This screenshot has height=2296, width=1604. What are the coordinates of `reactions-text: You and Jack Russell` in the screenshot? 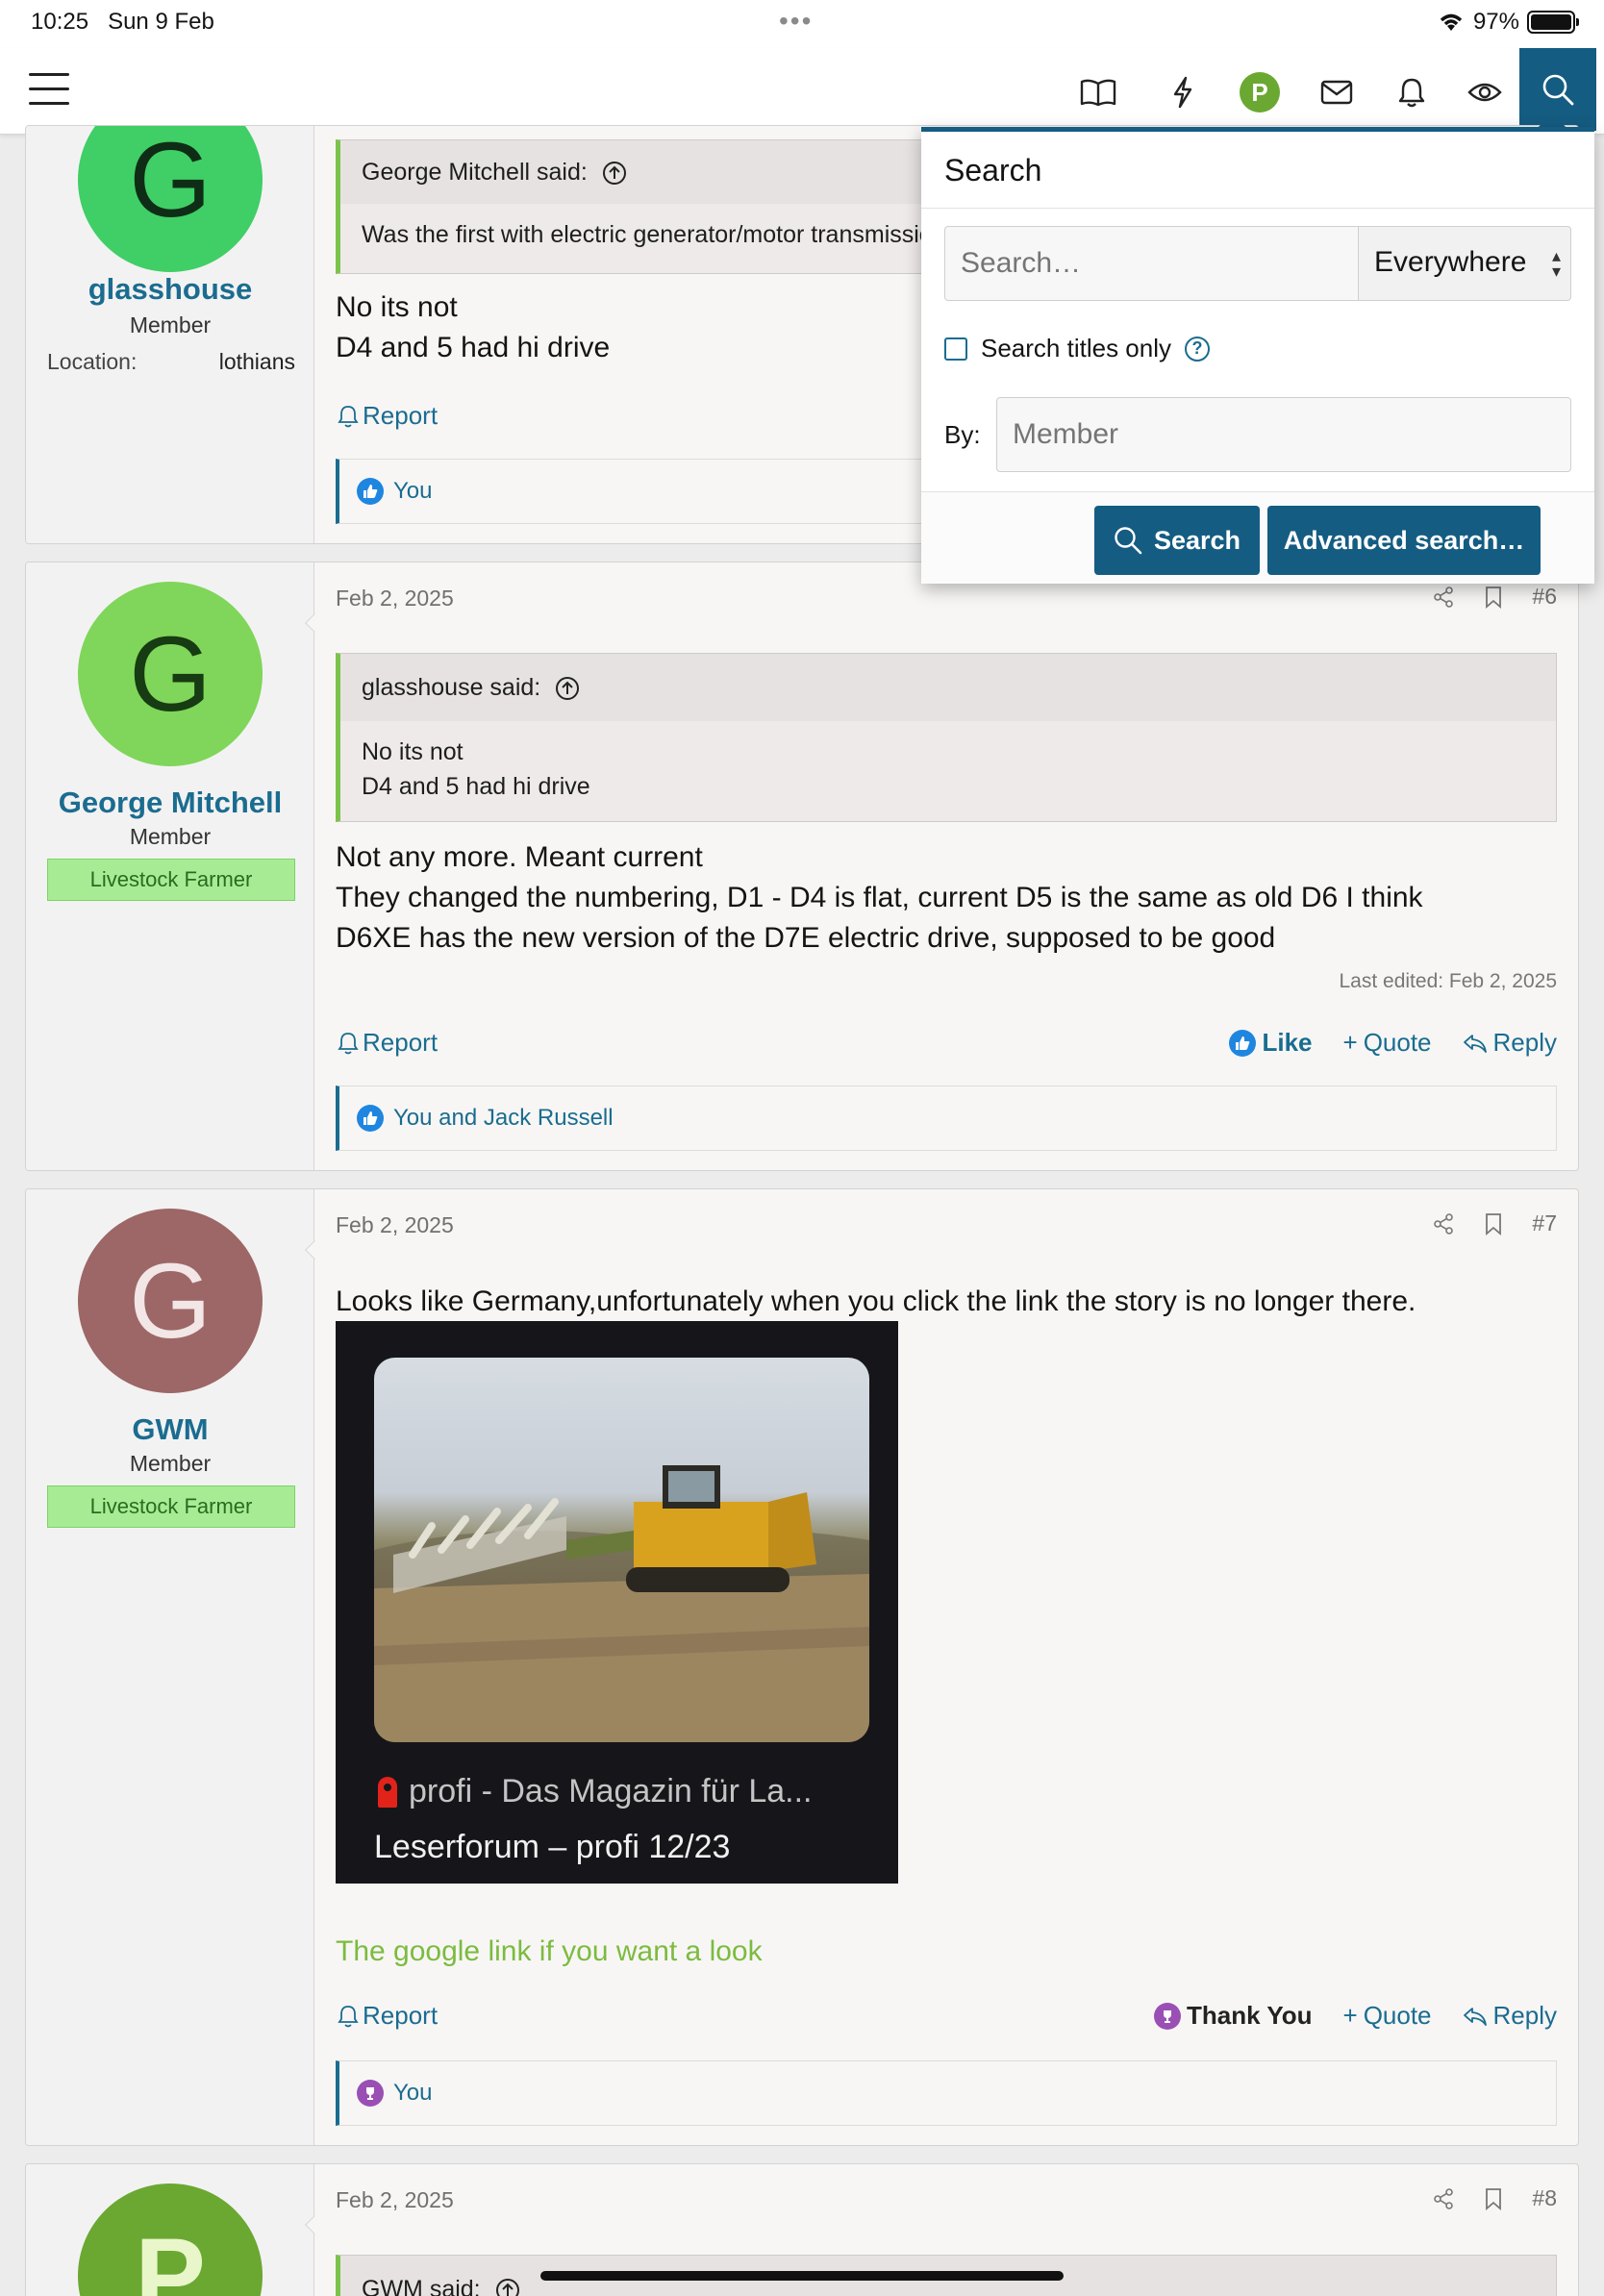 It's located at (503, 1118).